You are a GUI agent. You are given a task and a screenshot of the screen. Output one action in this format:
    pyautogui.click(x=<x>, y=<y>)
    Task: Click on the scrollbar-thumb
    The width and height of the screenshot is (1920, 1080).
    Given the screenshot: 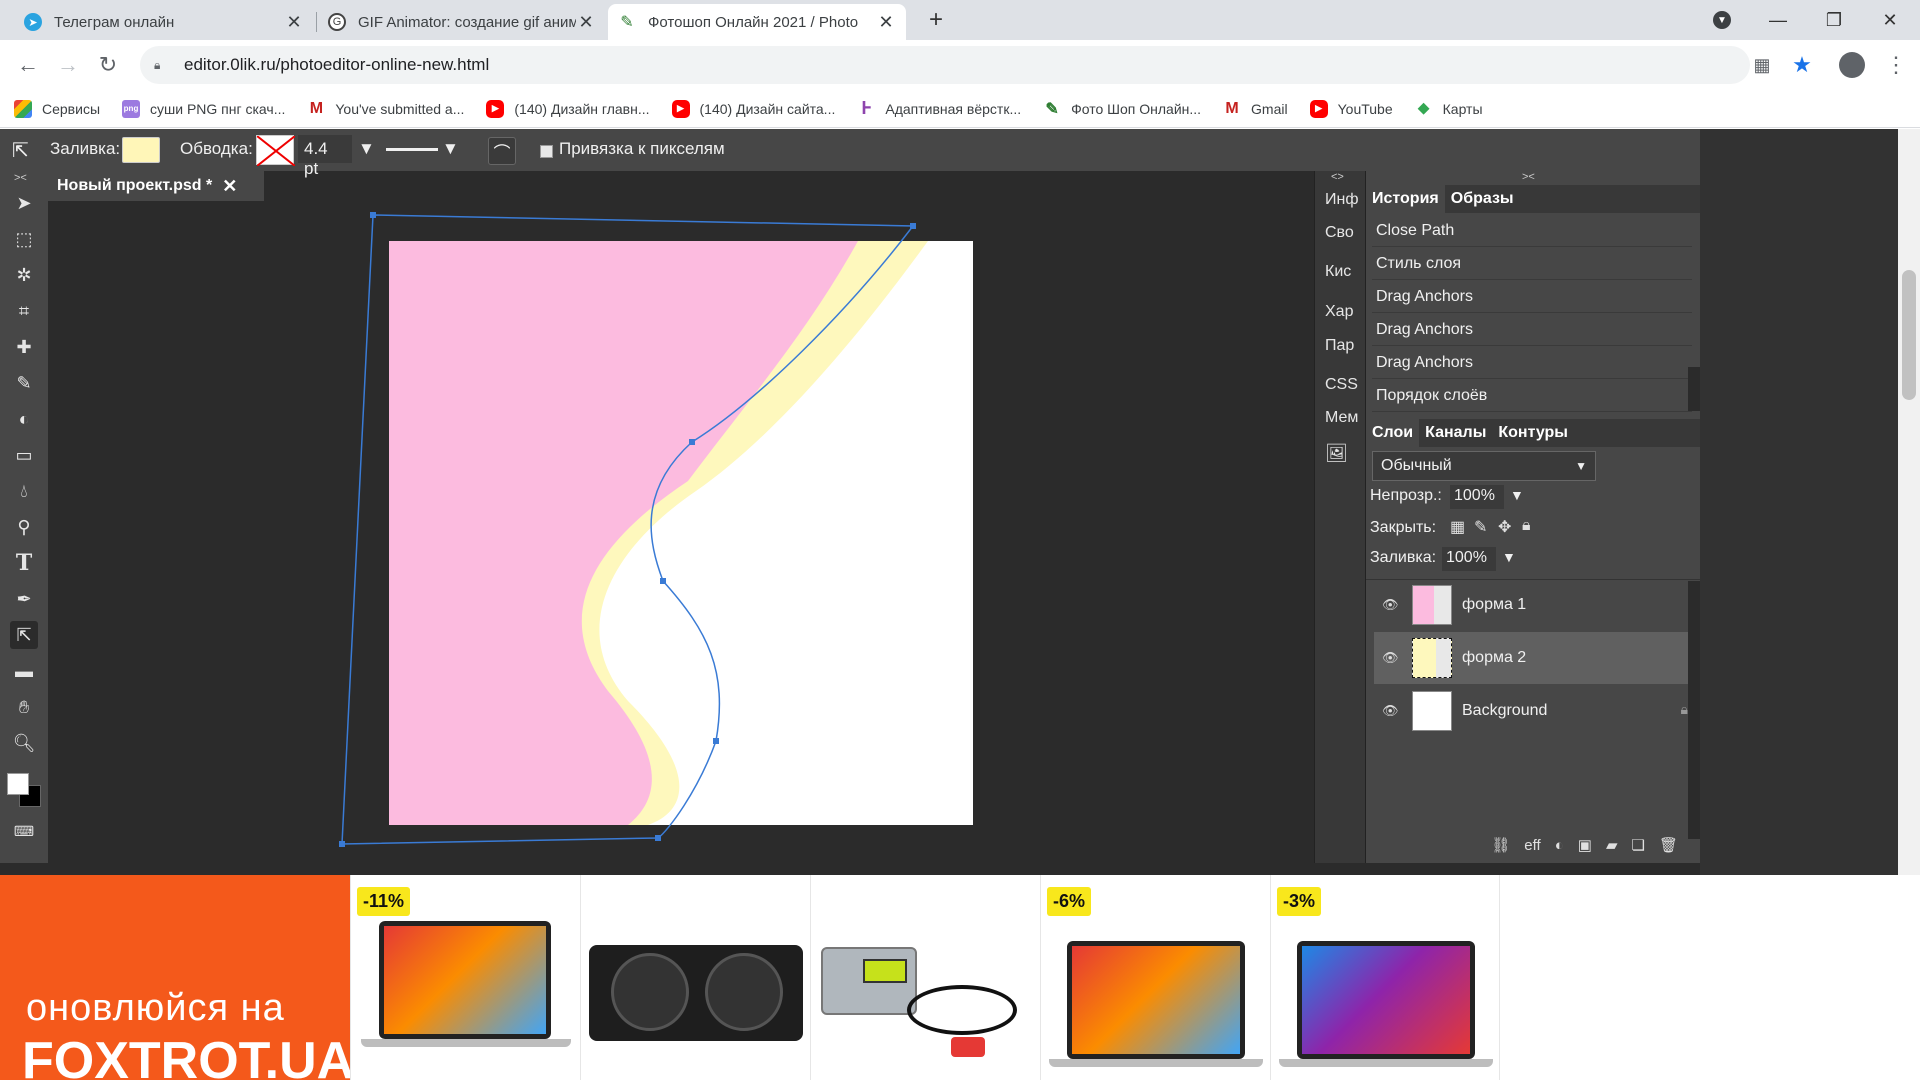 What is the action you would take?
    pyautogui.click(x=1909, y=335)
    